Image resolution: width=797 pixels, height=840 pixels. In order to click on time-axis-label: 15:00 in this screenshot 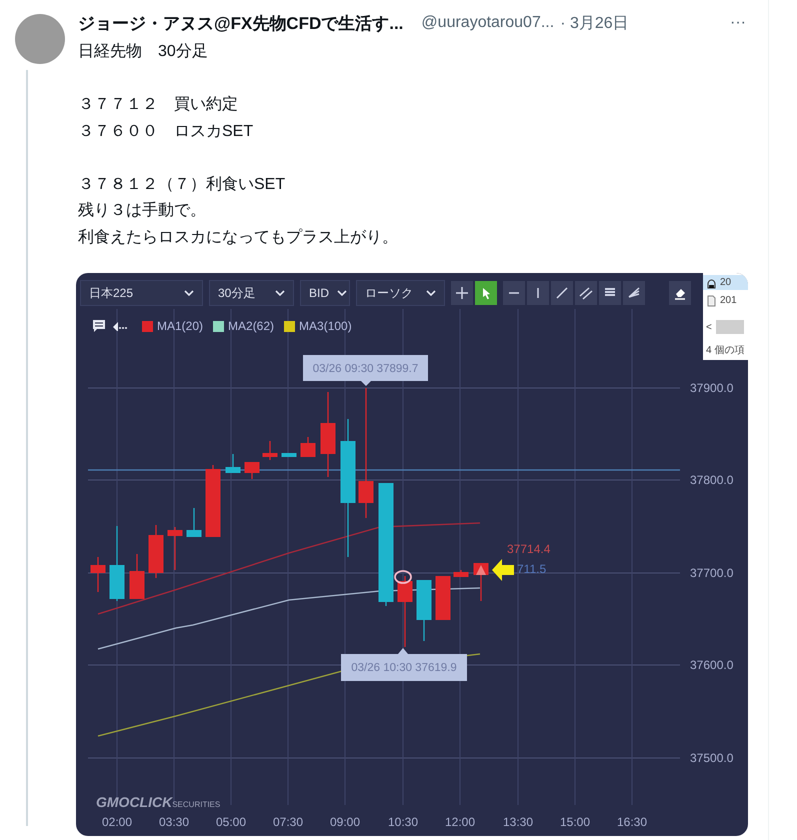, I will do `click(575, 822)`.